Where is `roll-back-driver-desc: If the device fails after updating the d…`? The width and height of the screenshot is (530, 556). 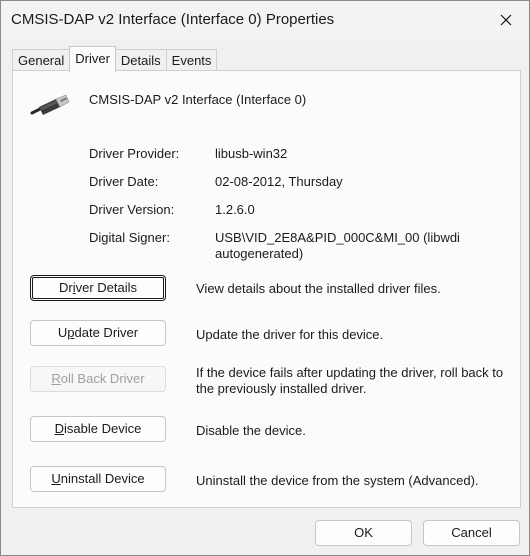 roll-back-driver-desc: If the device fails after updating the d… is located at coordinates (350, 380).